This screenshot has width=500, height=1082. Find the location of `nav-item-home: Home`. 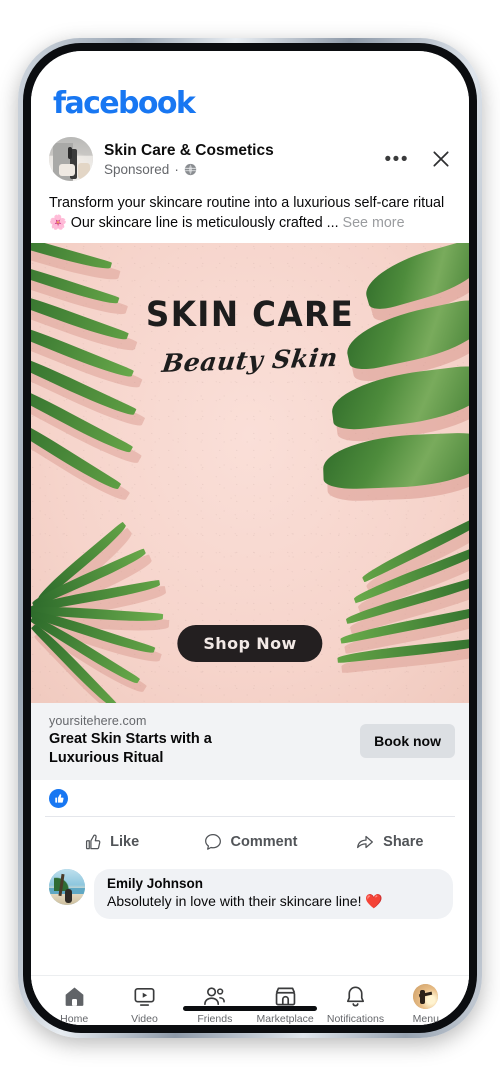

nav-item-home: Home is located at coordinates (74, 1004).